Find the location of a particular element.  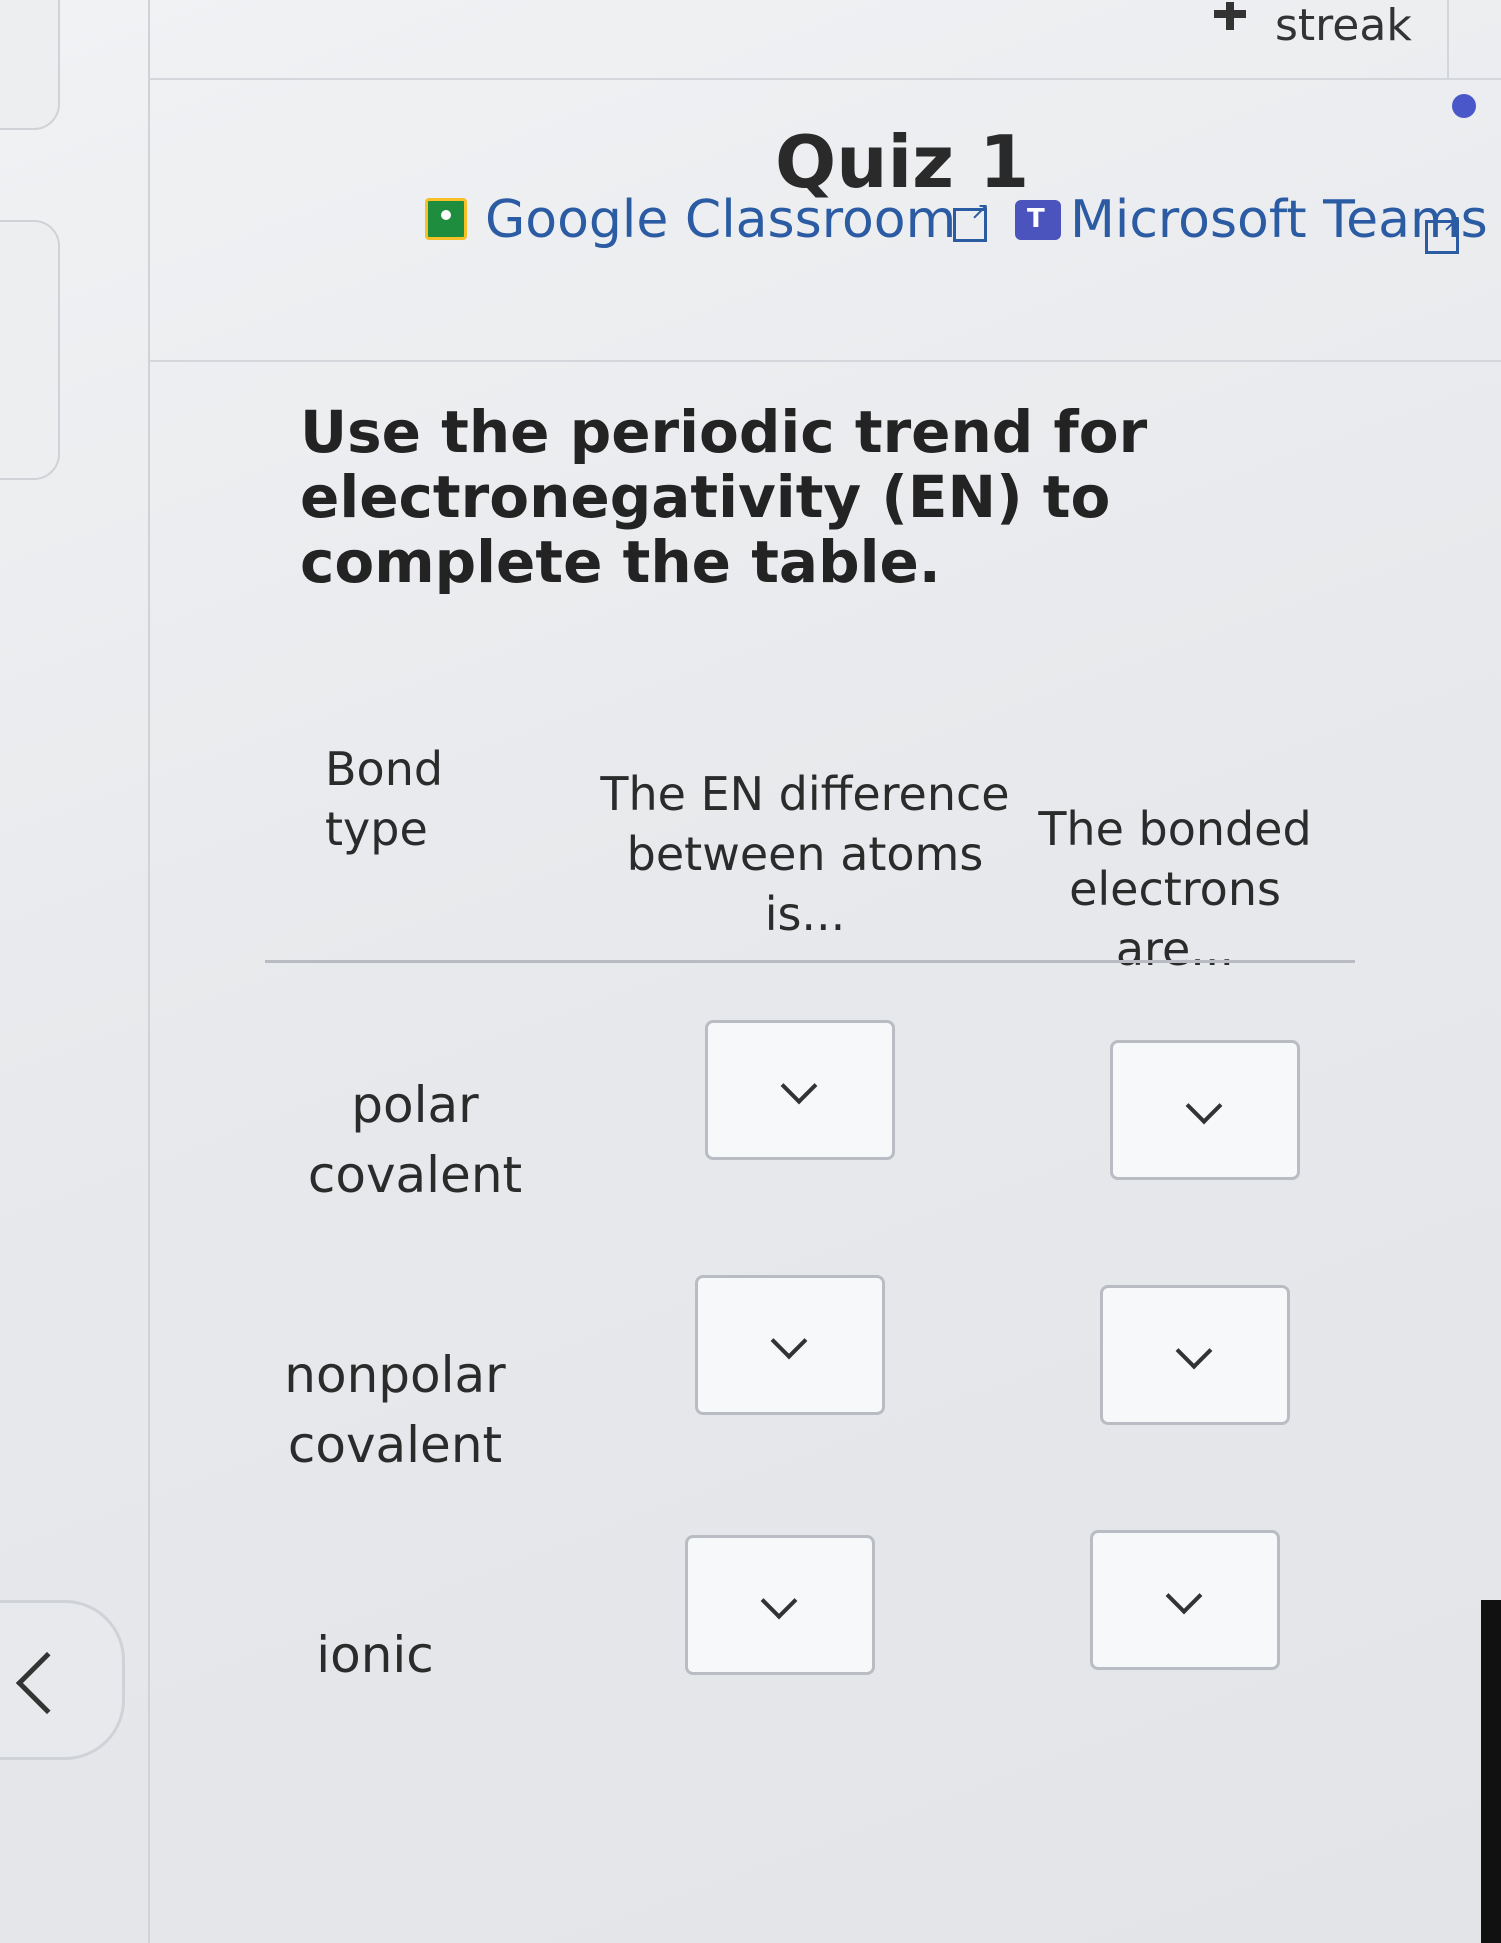

table-row-label: ionic is located at coordinates (375, 1655).